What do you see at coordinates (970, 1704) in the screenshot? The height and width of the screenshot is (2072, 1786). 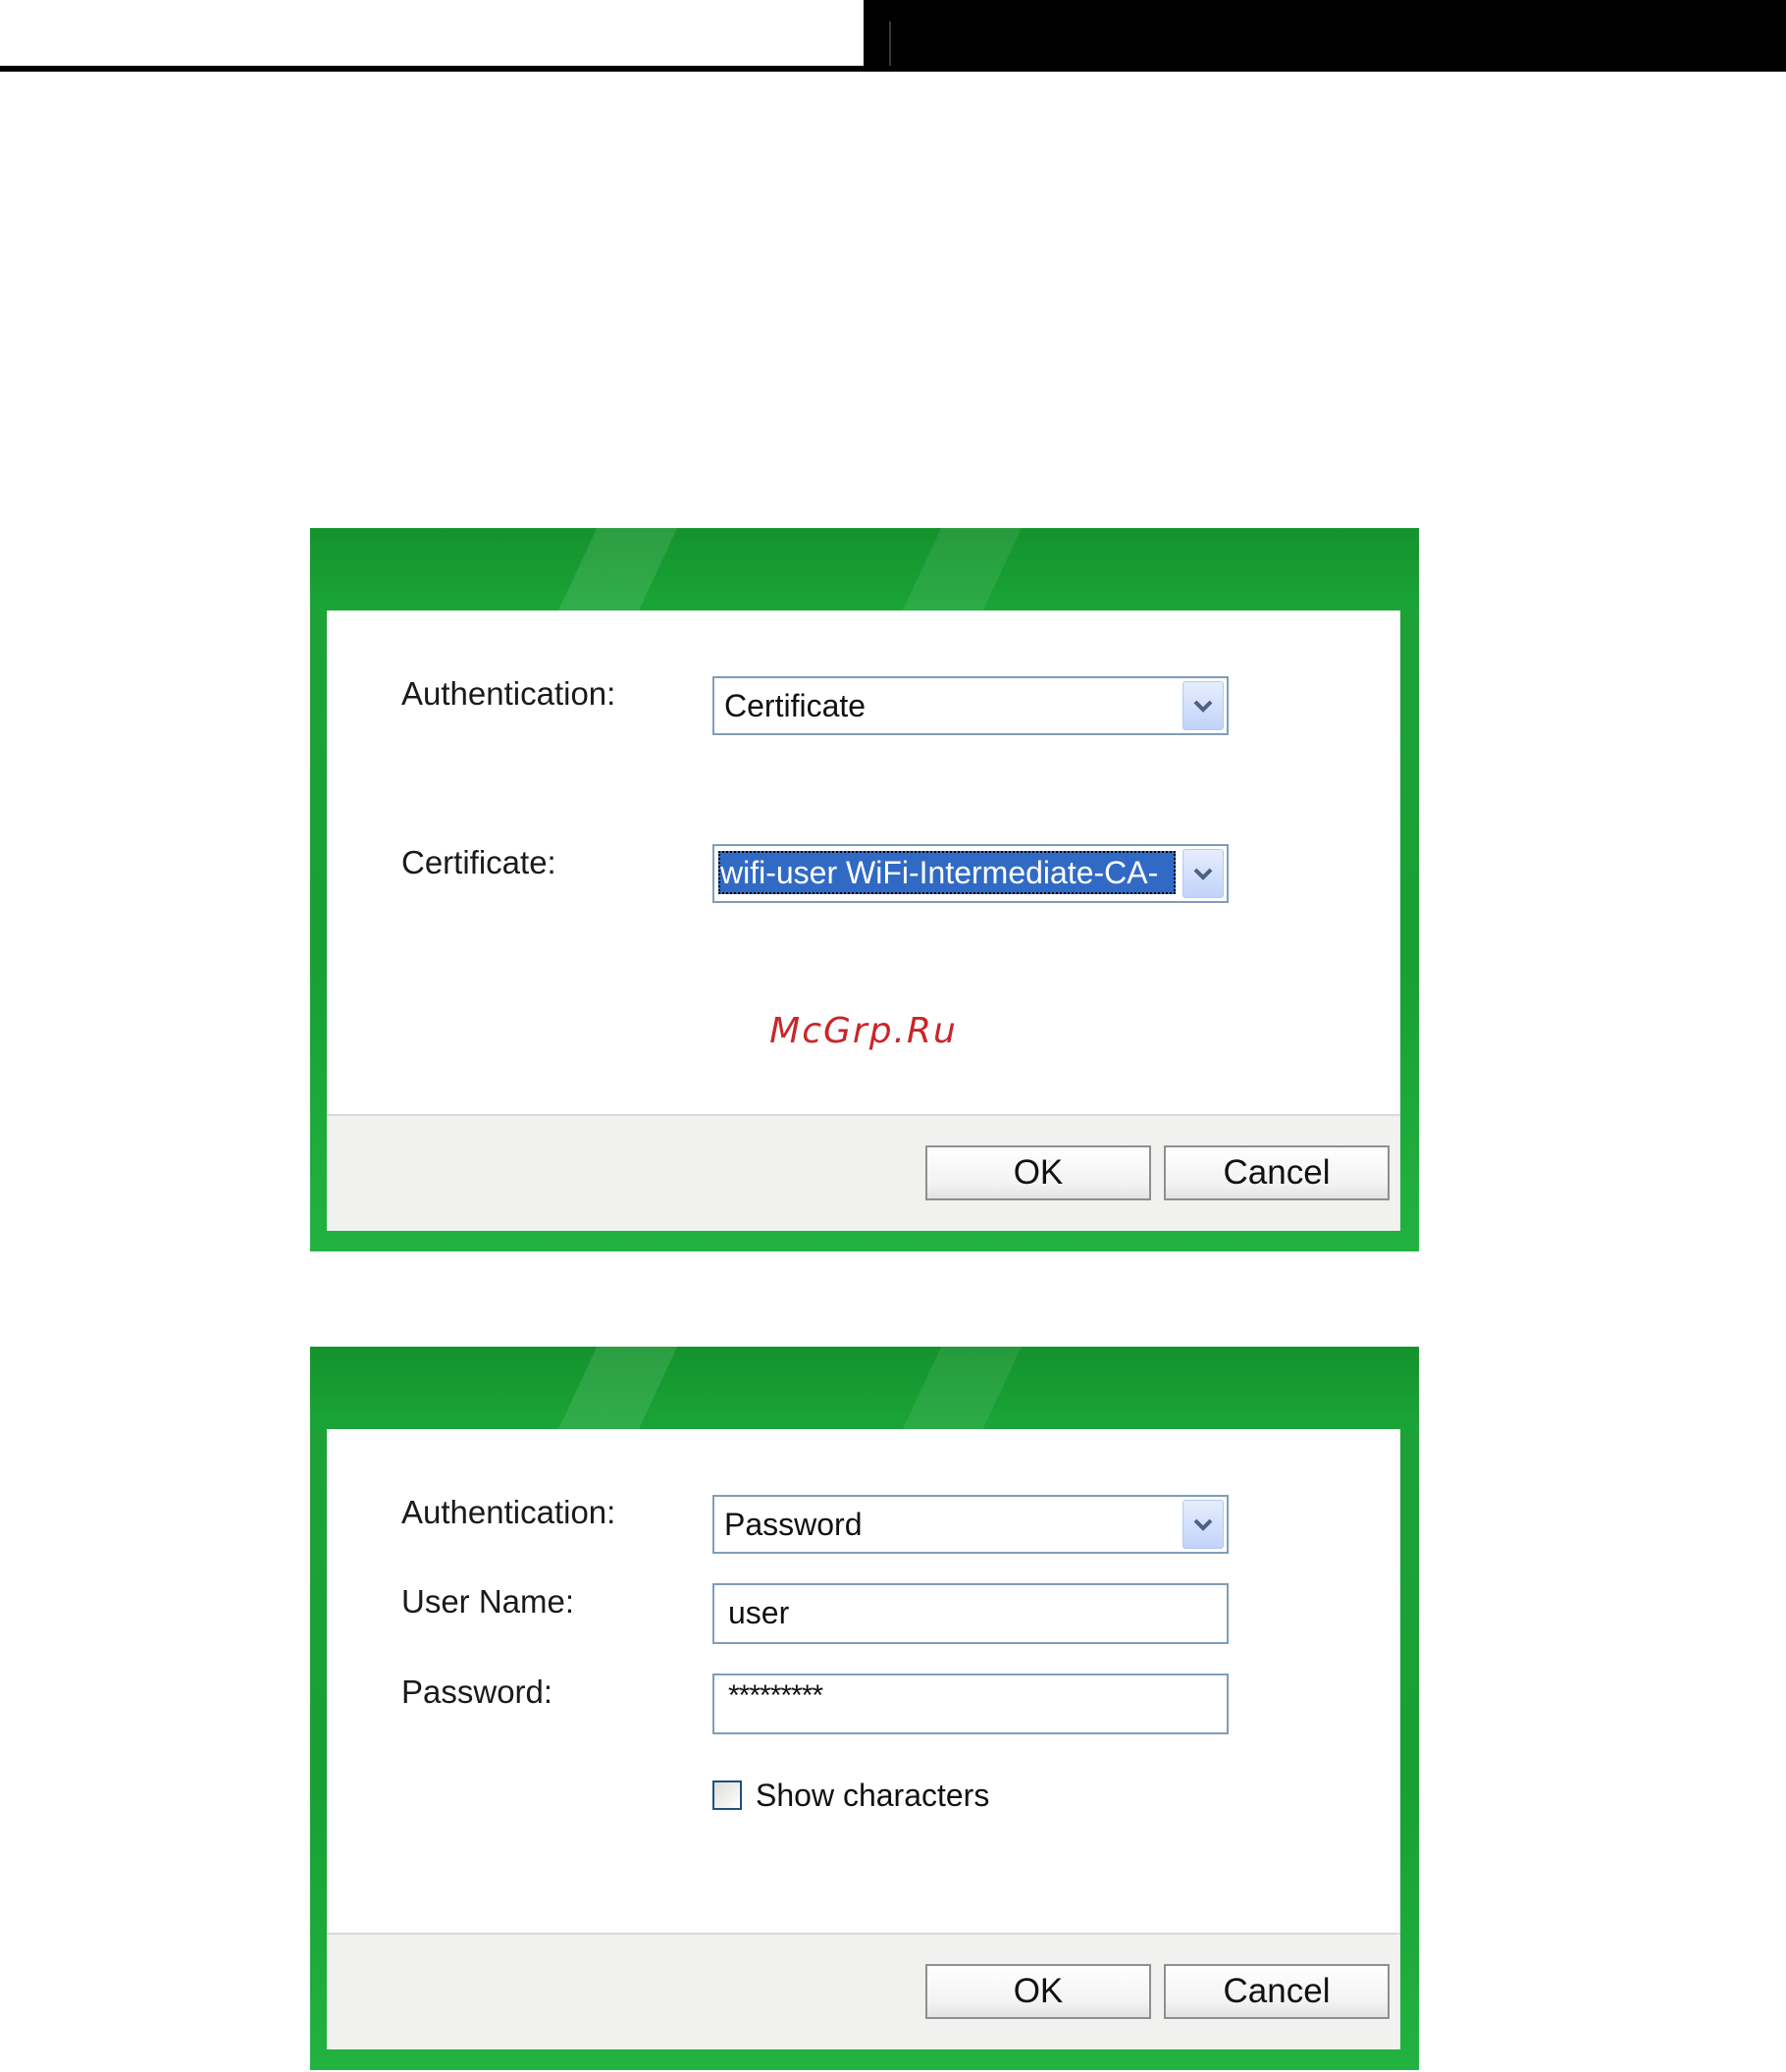 I see `password-field: *********` at bounding box center [970, 1704].